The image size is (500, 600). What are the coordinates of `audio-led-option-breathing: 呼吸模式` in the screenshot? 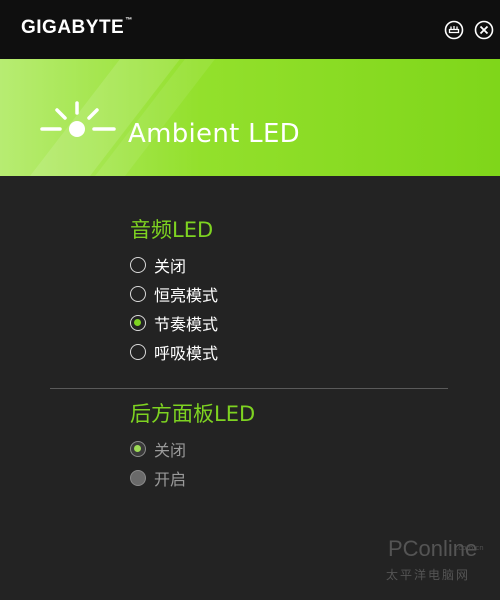 It's located at (174, 352).